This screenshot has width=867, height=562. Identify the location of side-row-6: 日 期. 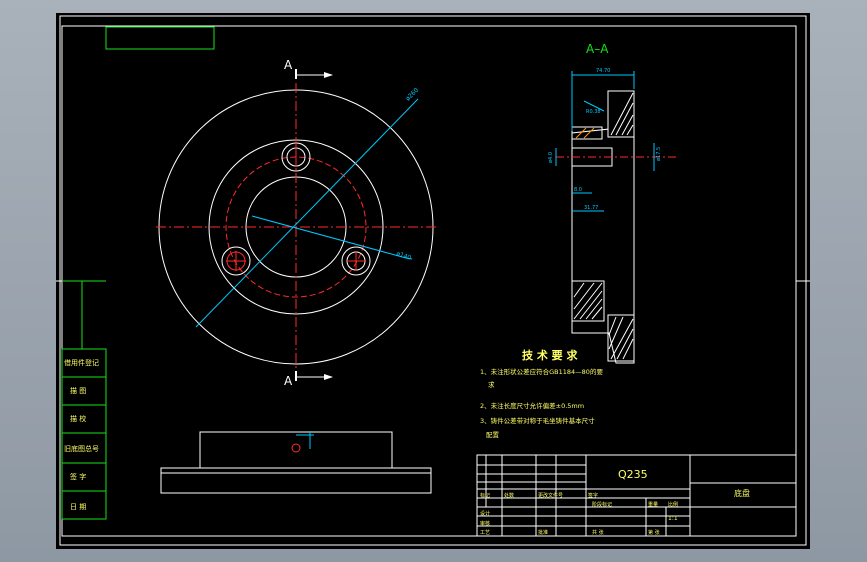
(78, 507).